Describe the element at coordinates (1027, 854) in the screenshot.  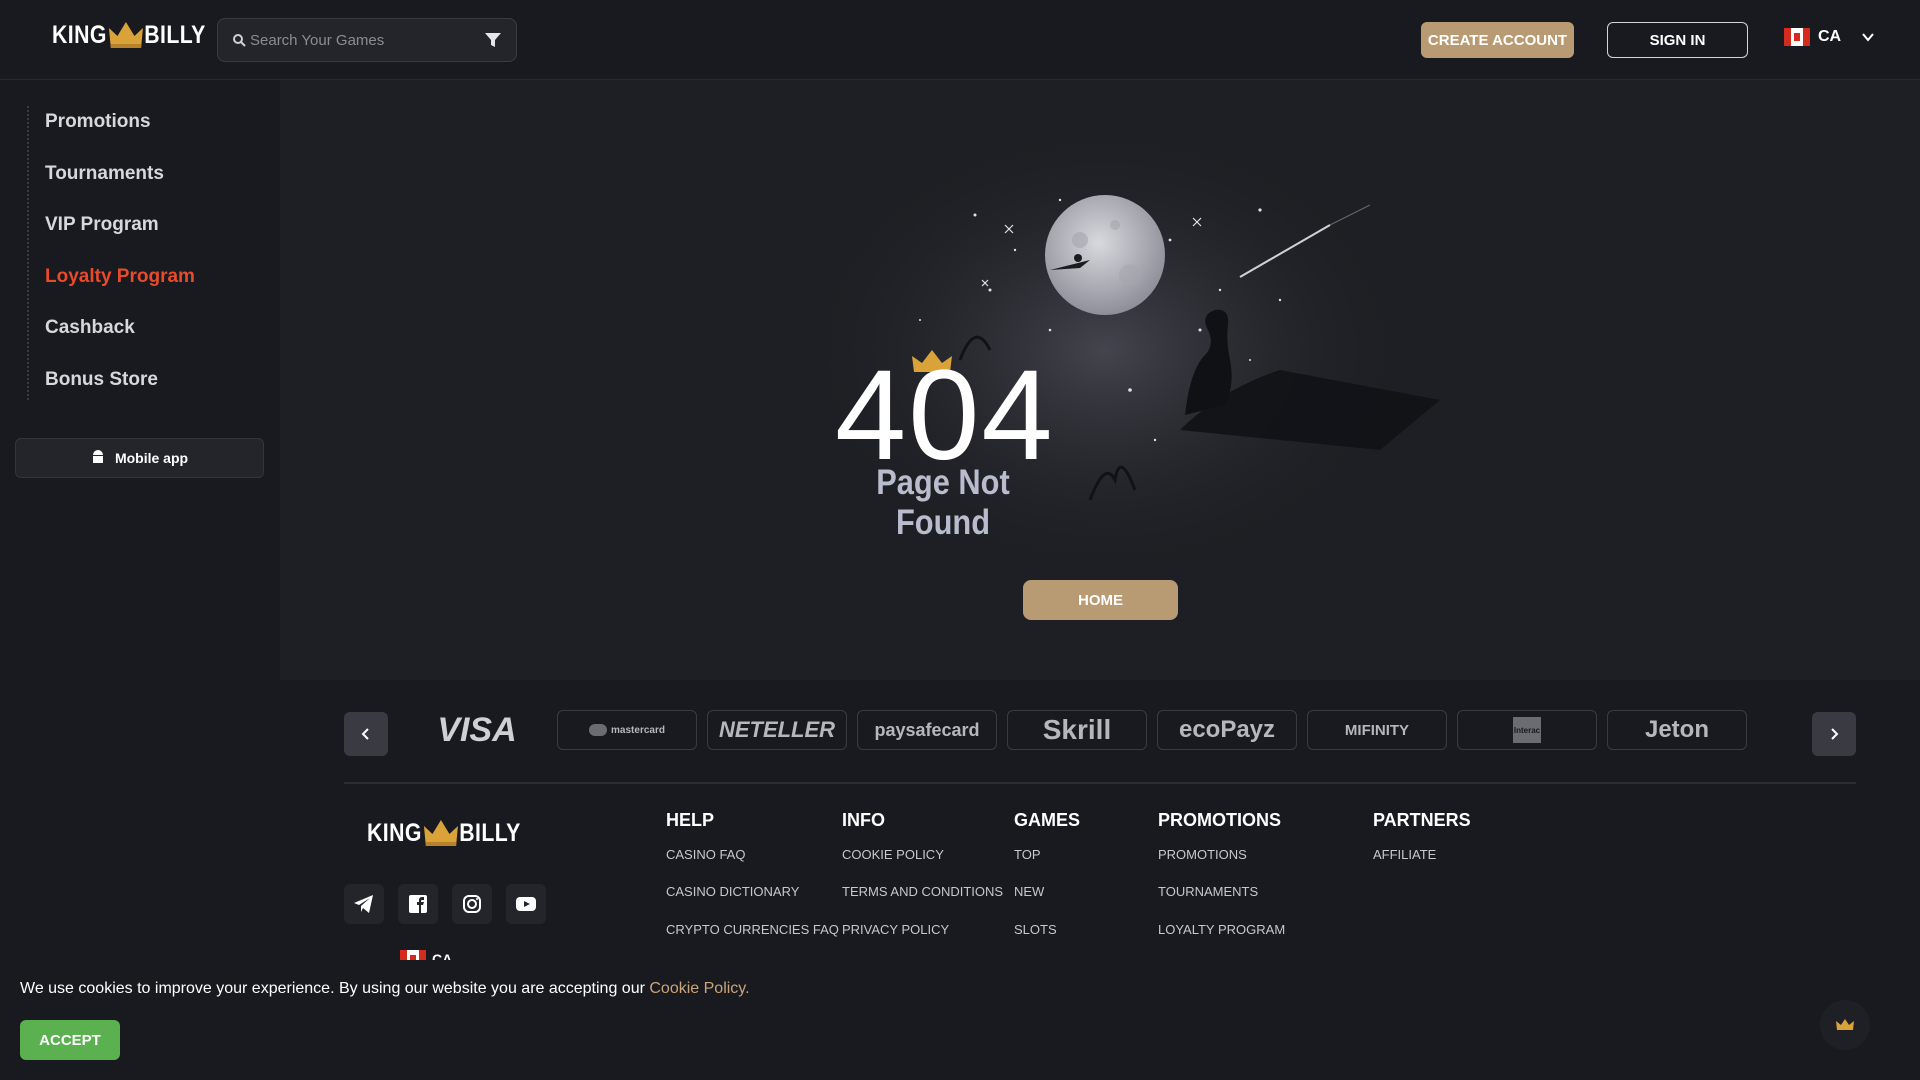
I see `footer-link-top: TOP` at that location.